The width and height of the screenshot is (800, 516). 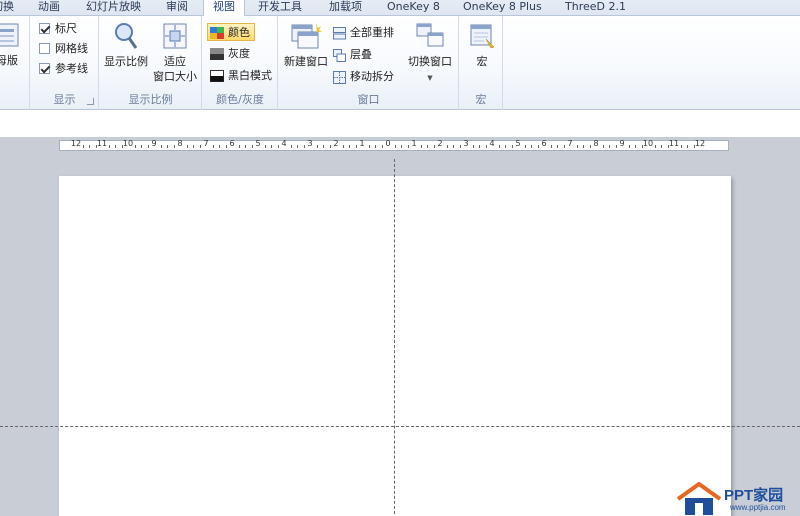 I want to click on tab-slideshow: 幻灯片放映, so click(x=113, y=8).